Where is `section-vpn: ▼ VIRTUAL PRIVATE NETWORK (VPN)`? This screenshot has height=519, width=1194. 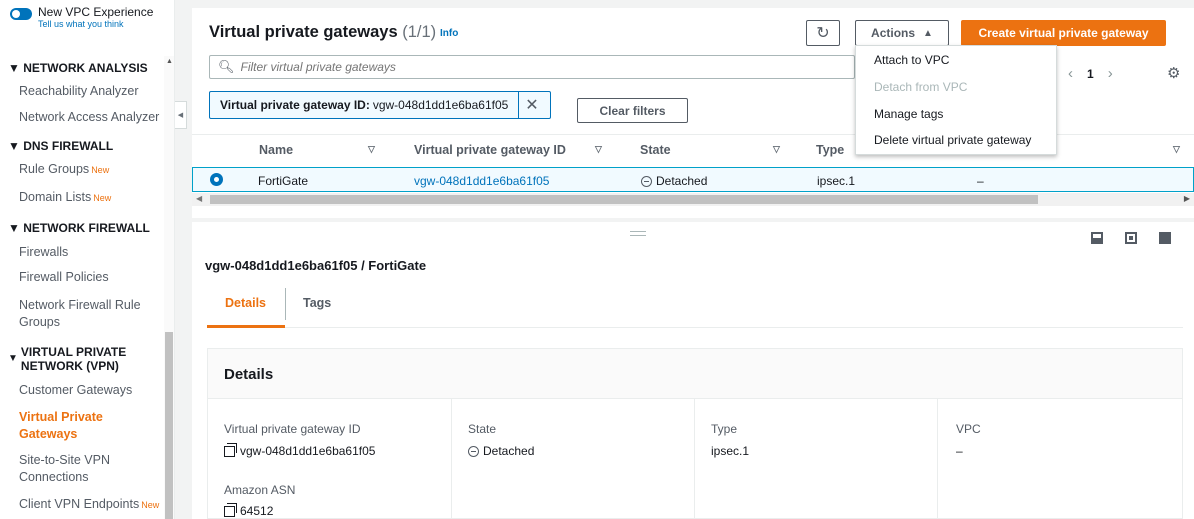
section-vpn: ▼ VIRTUAL PRIVATE NETWORK (VPN) is located at coordinates (67, 359).